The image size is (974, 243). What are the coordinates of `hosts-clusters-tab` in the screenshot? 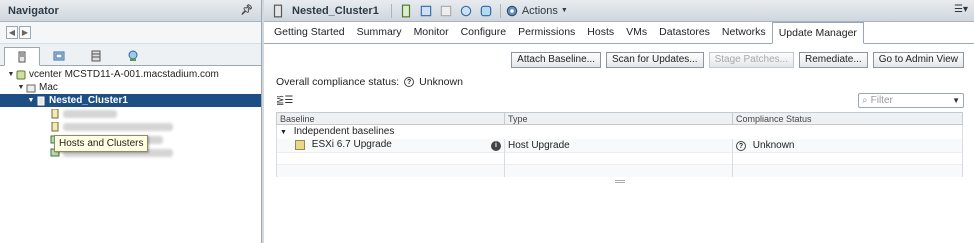 It's located at (22, 56).